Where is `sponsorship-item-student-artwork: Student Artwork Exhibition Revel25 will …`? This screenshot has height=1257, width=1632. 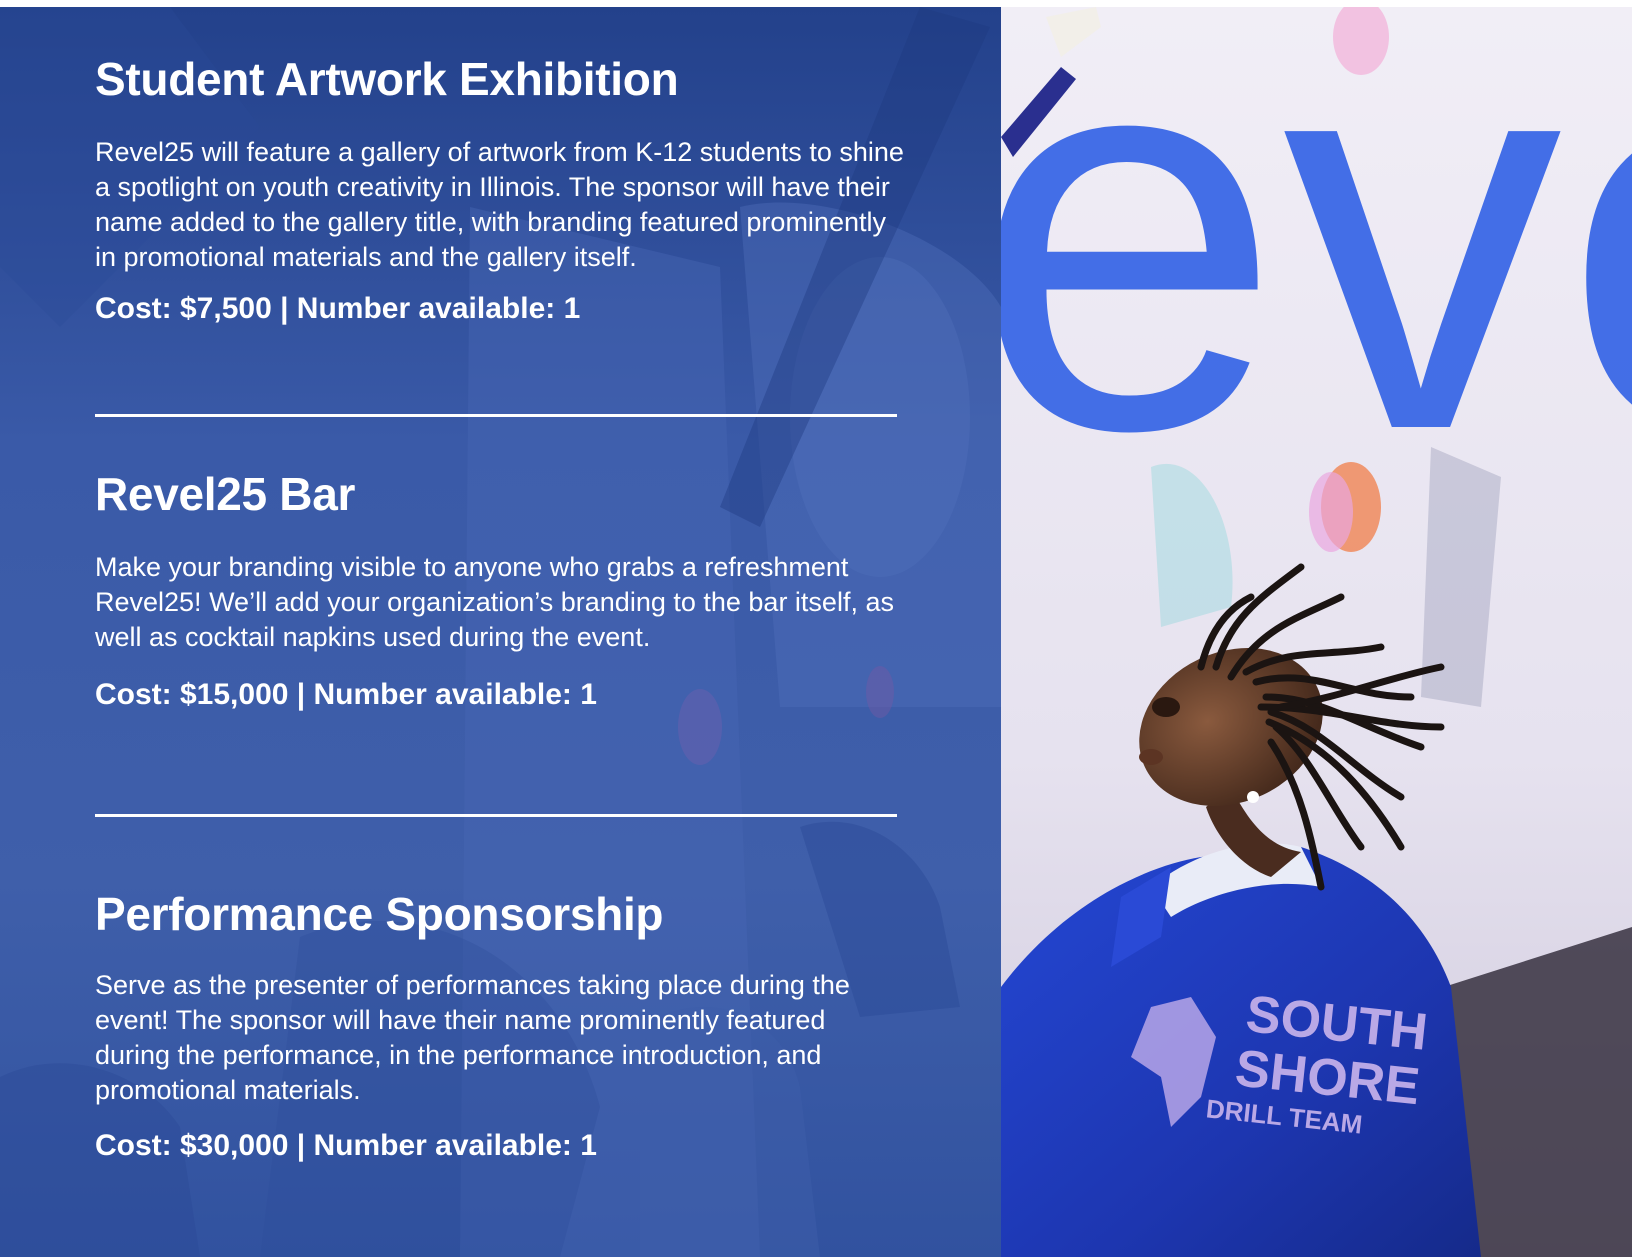
sponsorship-item-student-artwork: Student Artwork Exhibition Revel25 will … is located at coordinates (500, 190).